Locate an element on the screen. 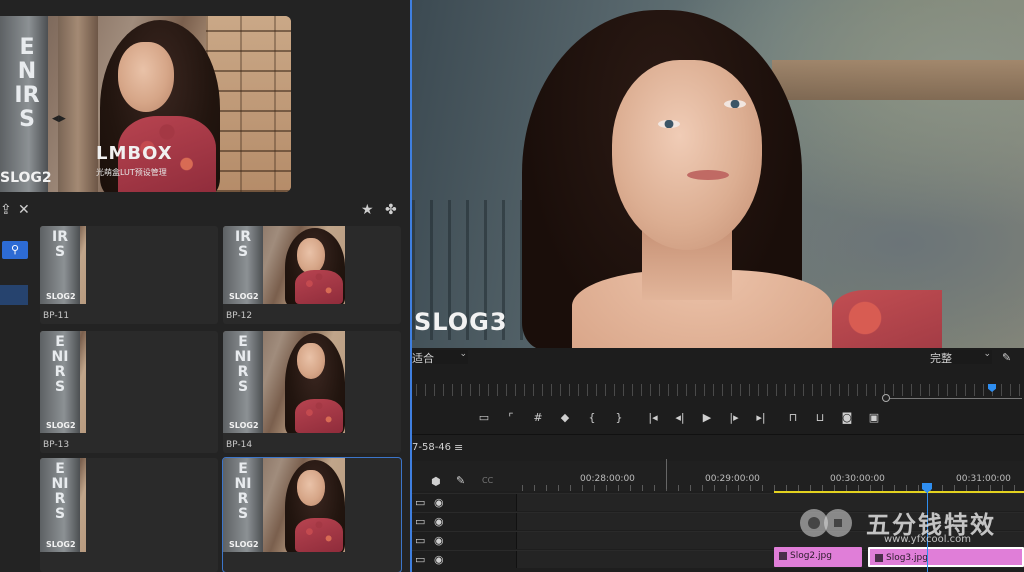 This screenshot has height=572, width=1024. marker-icon: ⬢ is located at coordinates (436, 482).